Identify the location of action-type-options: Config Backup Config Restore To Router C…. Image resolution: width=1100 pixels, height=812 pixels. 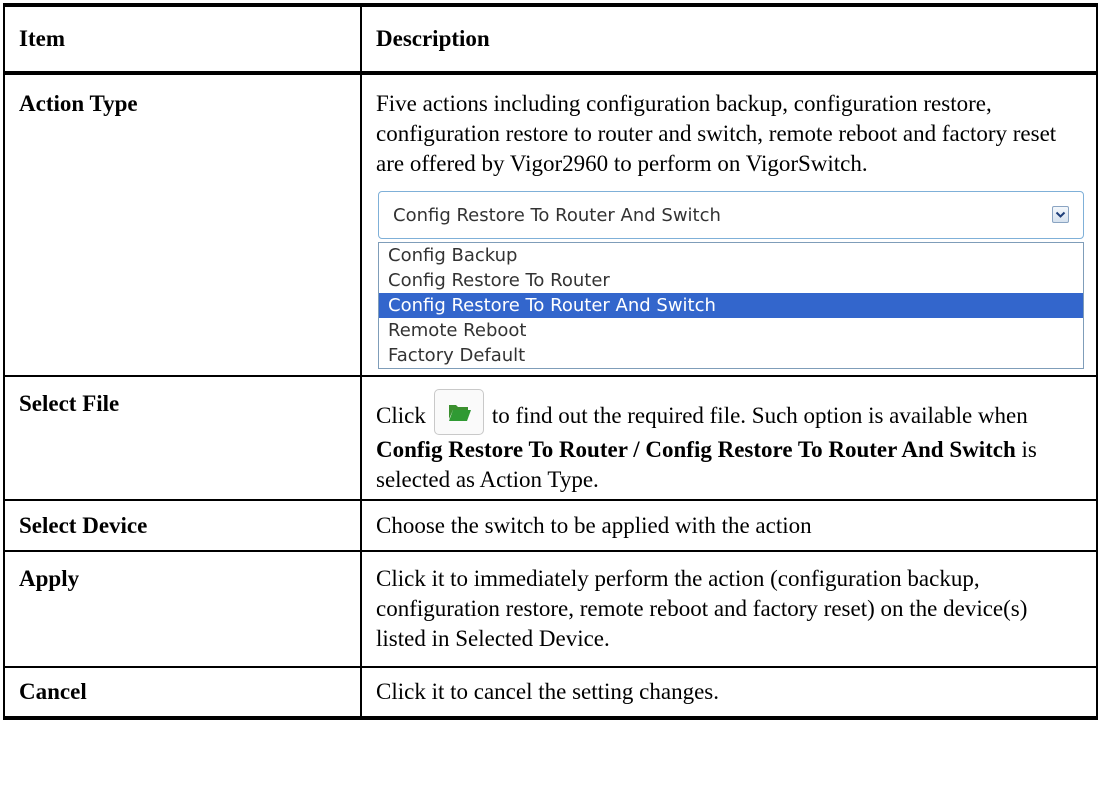
(731, 305).